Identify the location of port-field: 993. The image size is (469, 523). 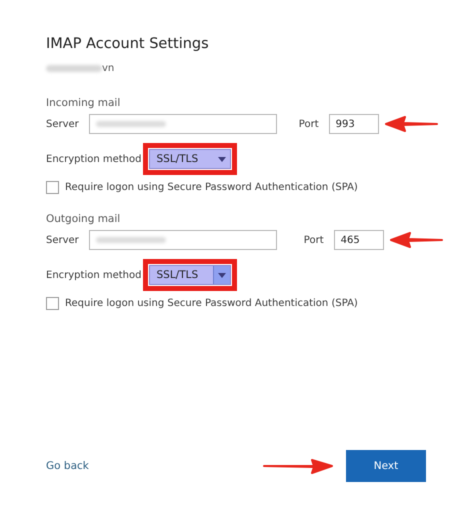
(353, 124).